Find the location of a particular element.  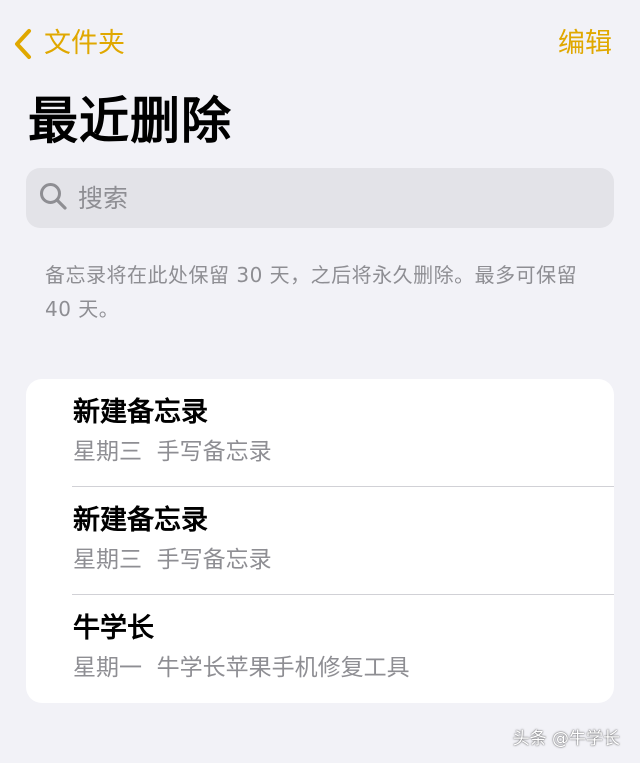

search-input is located at coordinates (328, 198).